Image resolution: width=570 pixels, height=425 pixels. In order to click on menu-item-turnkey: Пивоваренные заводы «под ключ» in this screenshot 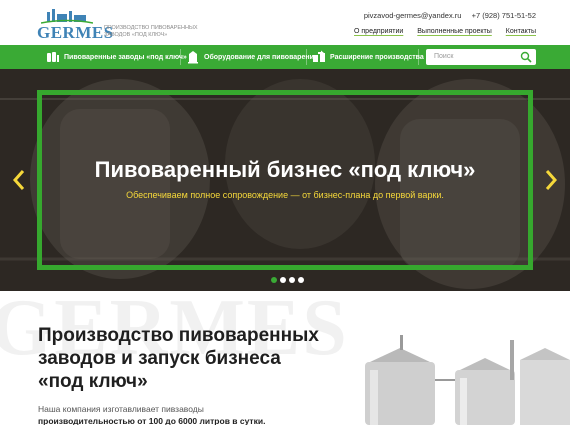, I will do `click(116, 57)`.